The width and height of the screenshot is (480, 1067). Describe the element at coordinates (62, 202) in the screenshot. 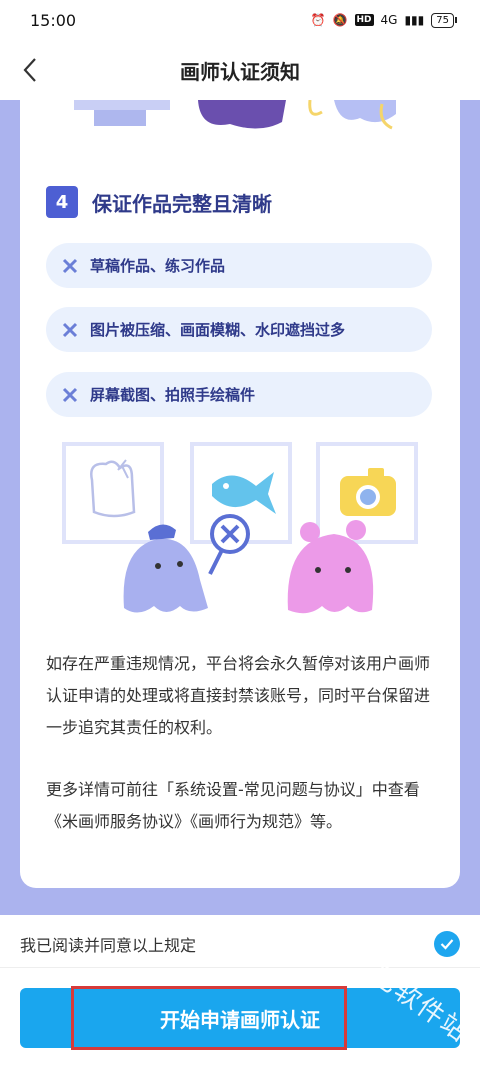

I see `section-number-badge: 4` at that location.